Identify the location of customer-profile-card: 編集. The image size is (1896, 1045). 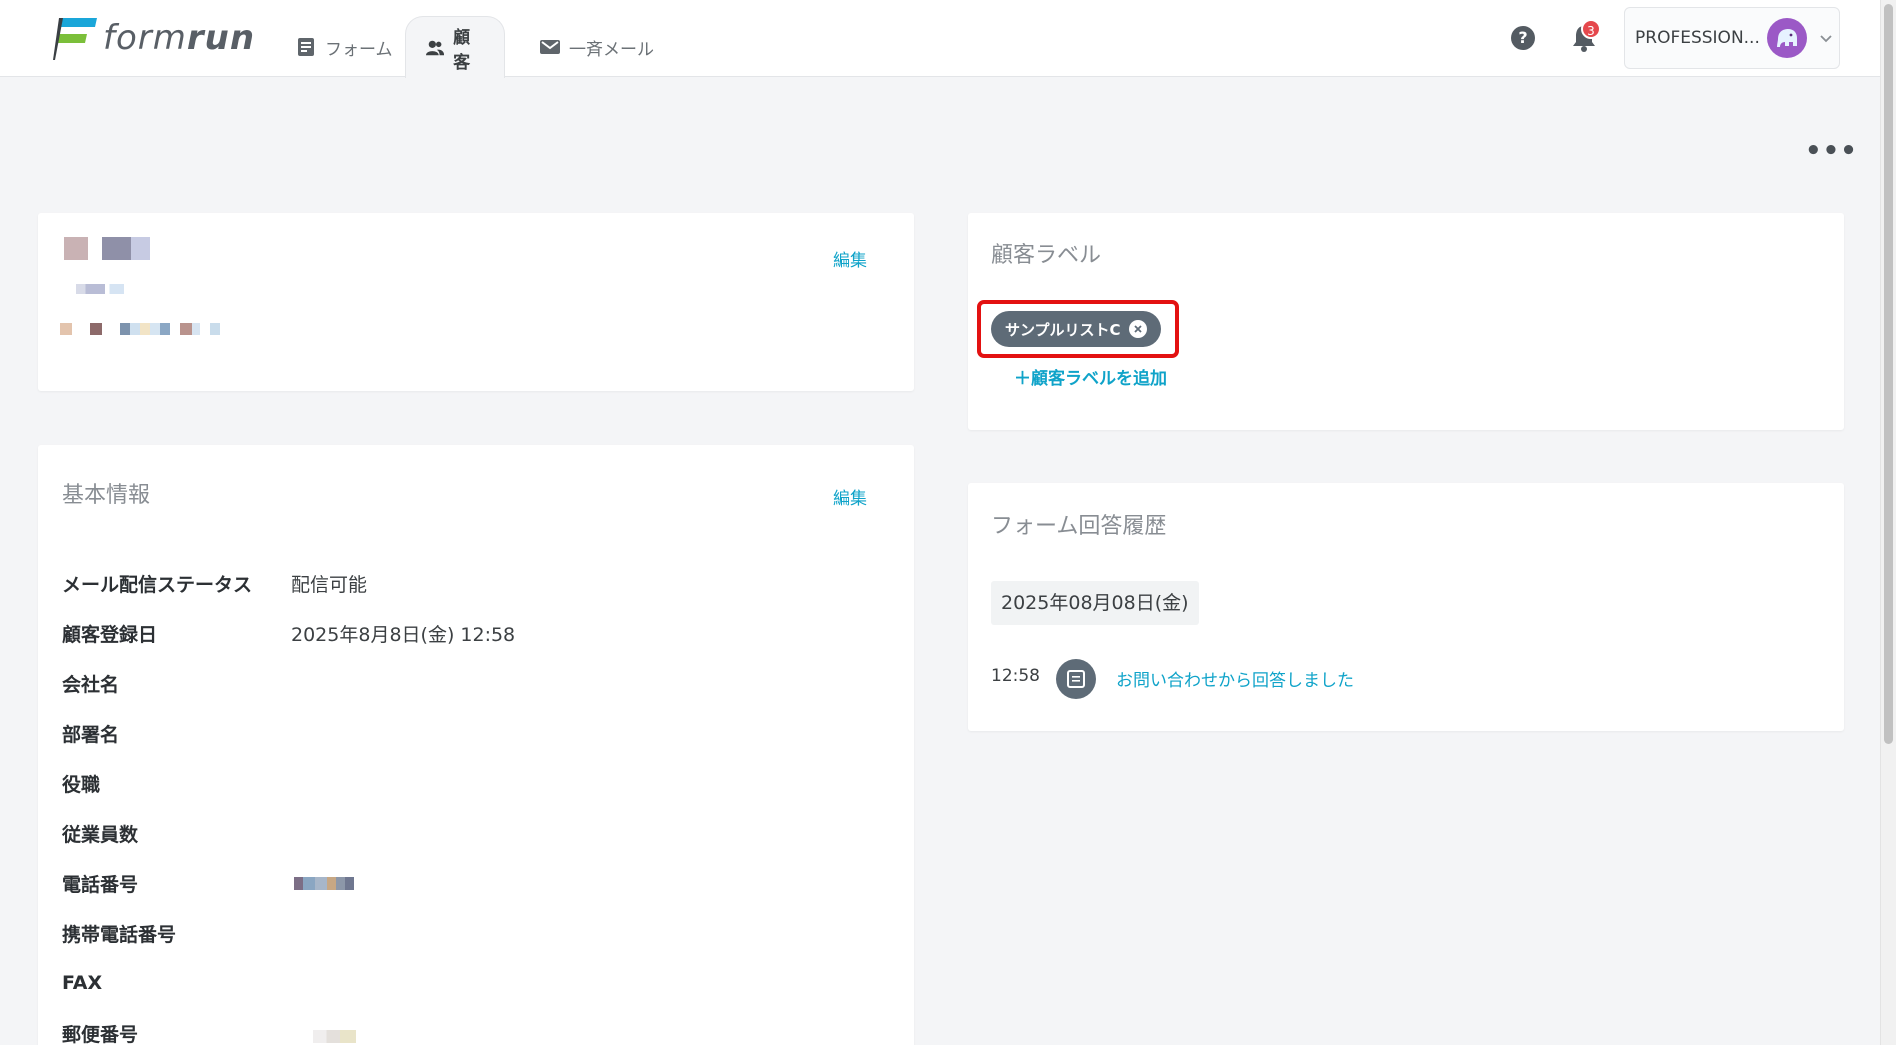
(476, 302).